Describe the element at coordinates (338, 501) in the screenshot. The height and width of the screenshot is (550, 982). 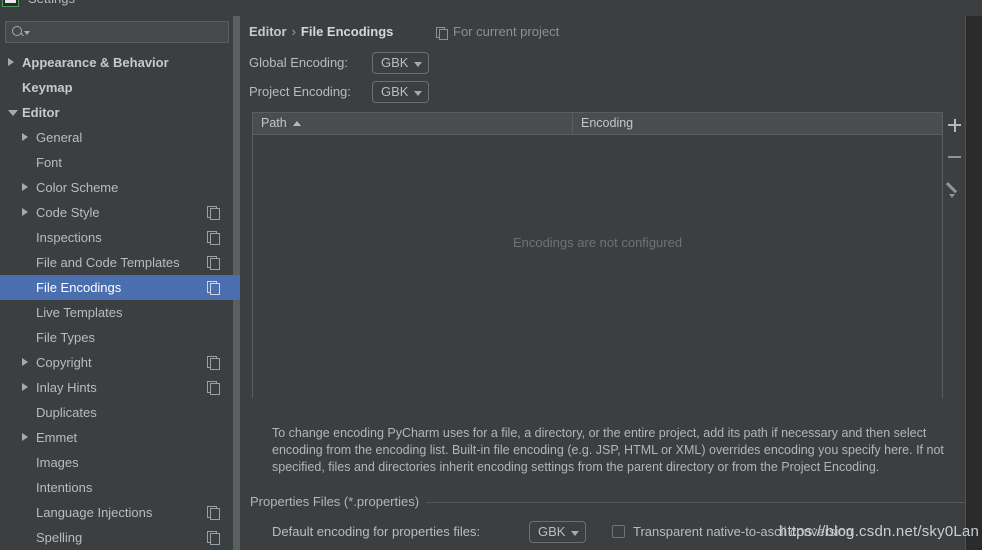
I see `properties-group-title: Properties Files (*.properties)` at that location.